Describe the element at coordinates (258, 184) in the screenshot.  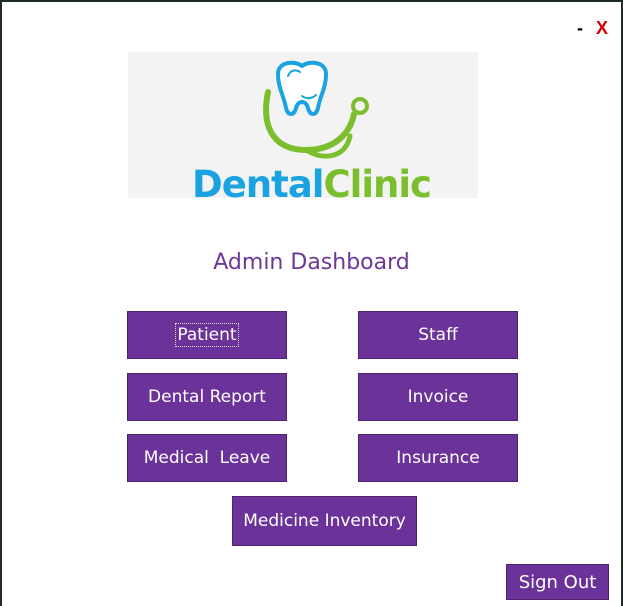
I see `logo-text-dental: Dental` at that location.